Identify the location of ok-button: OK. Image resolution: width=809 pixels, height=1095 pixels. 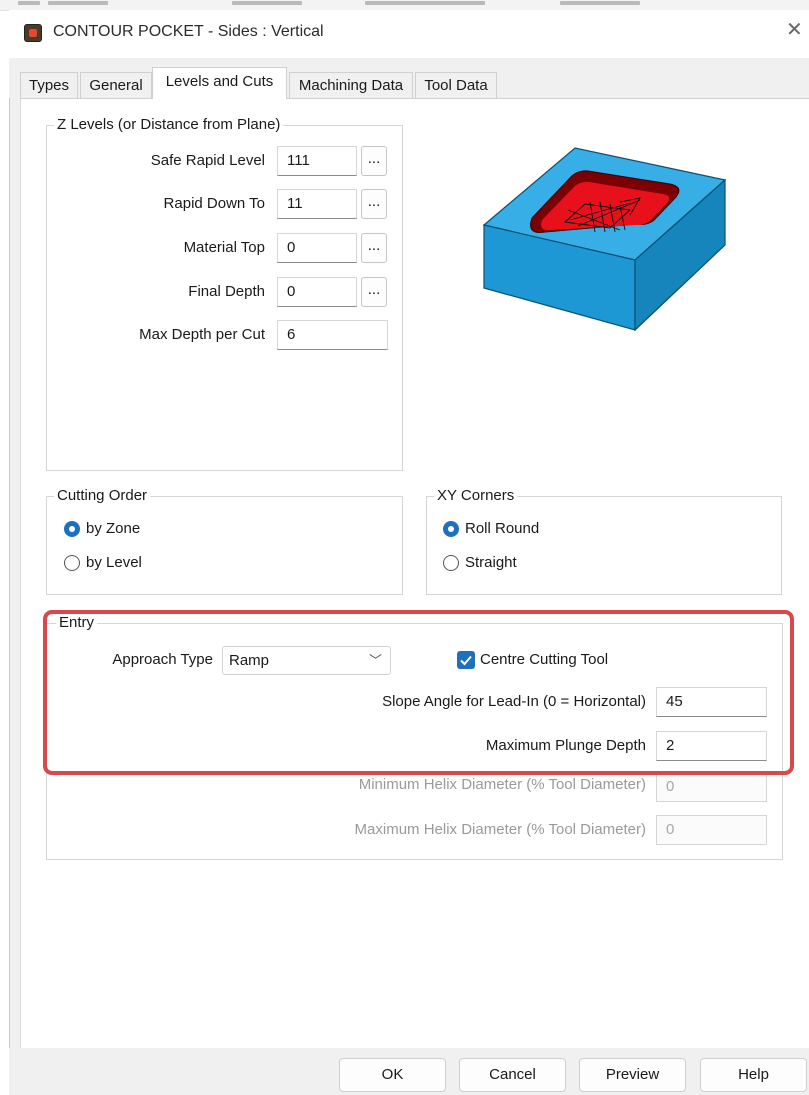
(392, 1075).